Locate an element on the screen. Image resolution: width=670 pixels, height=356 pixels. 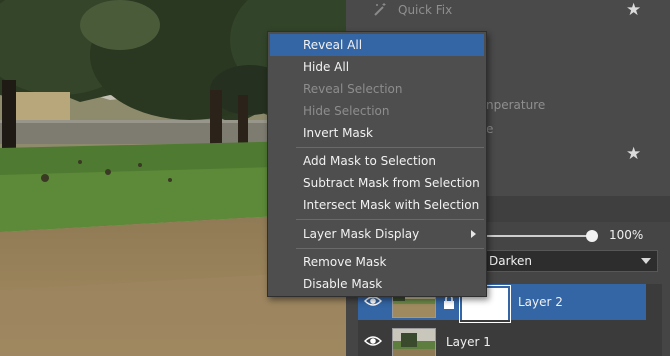
opacity-slider-knob is located at coordinates (592, 236).